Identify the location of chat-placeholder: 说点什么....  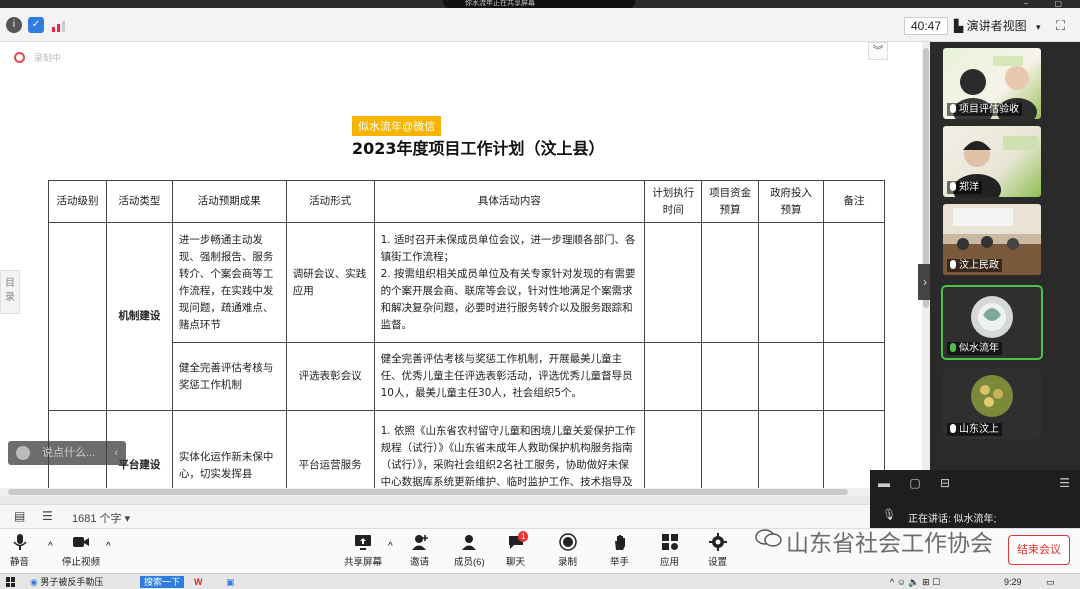
(69, 453).